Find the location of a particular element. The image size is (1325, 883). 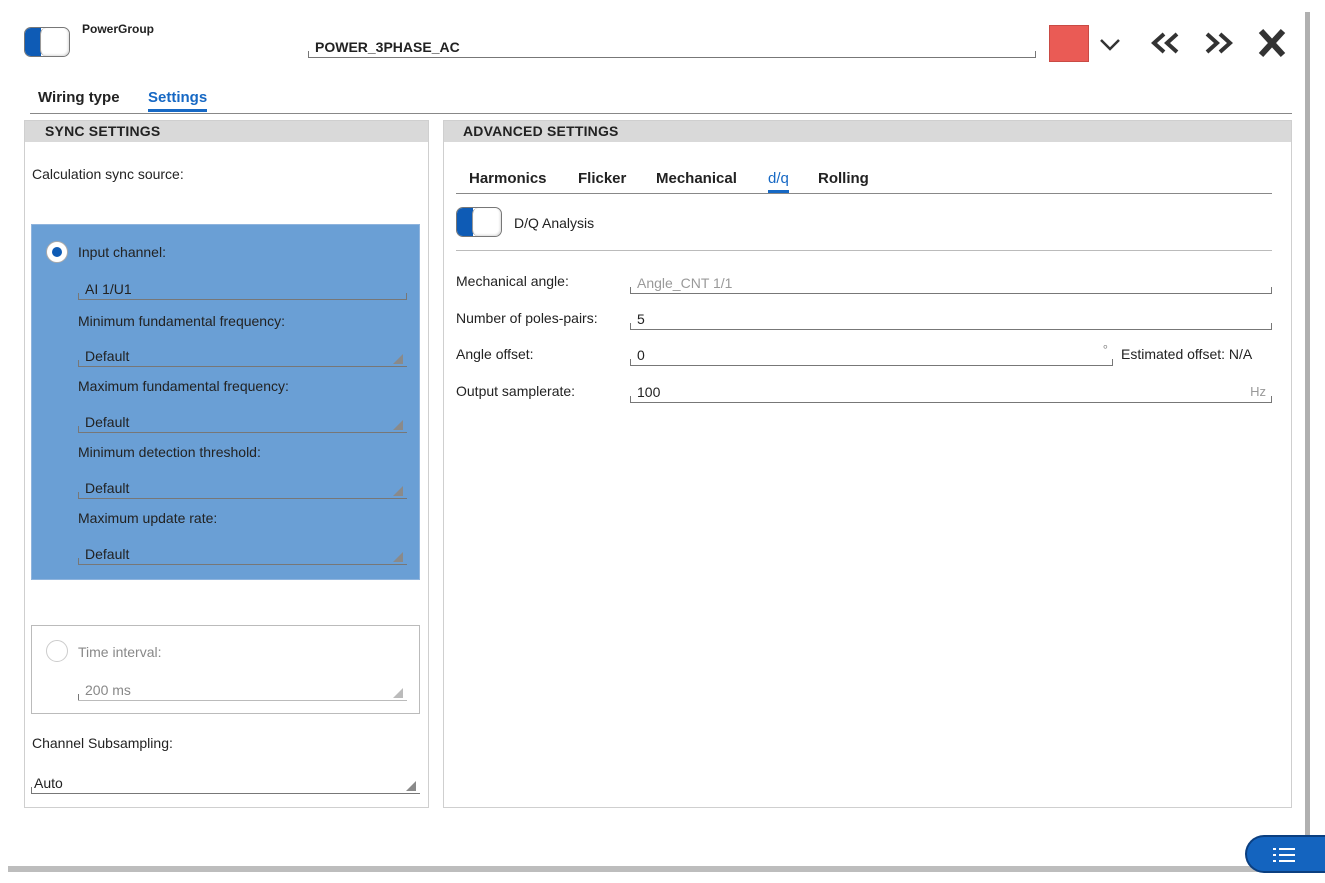

dq-divider is located at coordinates (864, 250).